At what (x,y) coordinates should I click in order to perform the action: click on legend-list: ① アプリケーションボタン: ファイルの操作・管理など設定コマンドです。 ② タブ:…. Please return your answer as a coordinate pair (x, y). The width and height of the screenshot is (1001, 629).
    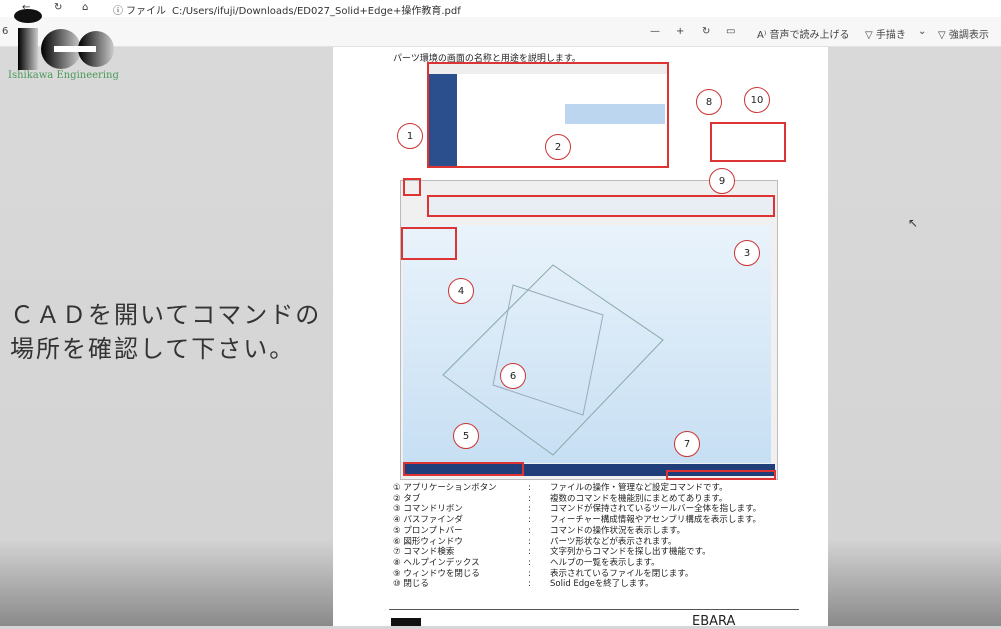
    Looking at the image, I should click on (577, 536).